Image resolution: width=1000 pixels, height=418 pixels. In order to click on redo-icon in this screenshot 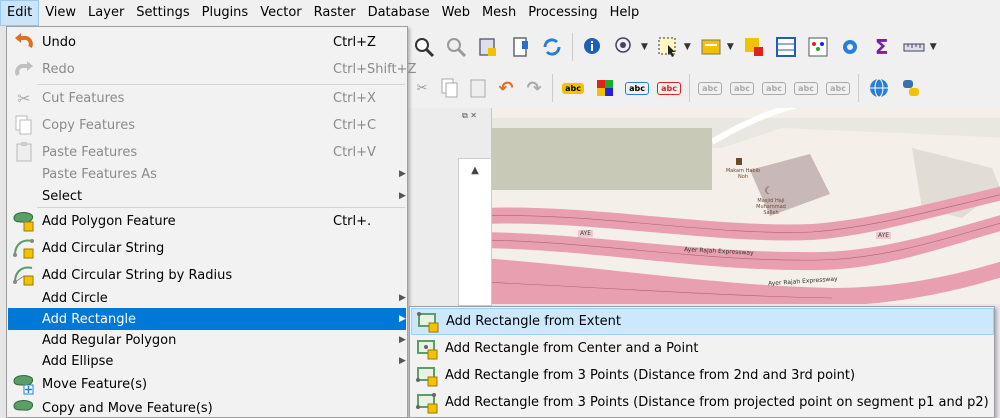, I will do `click(24, 70)`.